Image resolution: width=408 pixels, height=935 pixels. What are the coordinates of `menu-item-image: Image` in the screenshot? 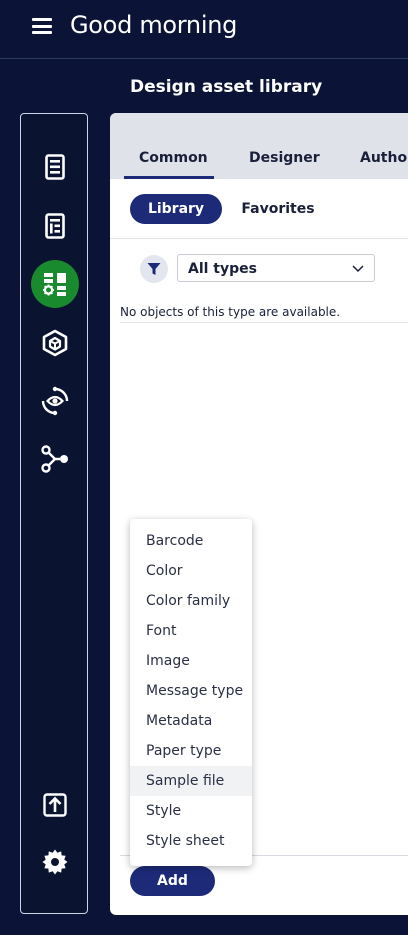 It's located at (191, 661).